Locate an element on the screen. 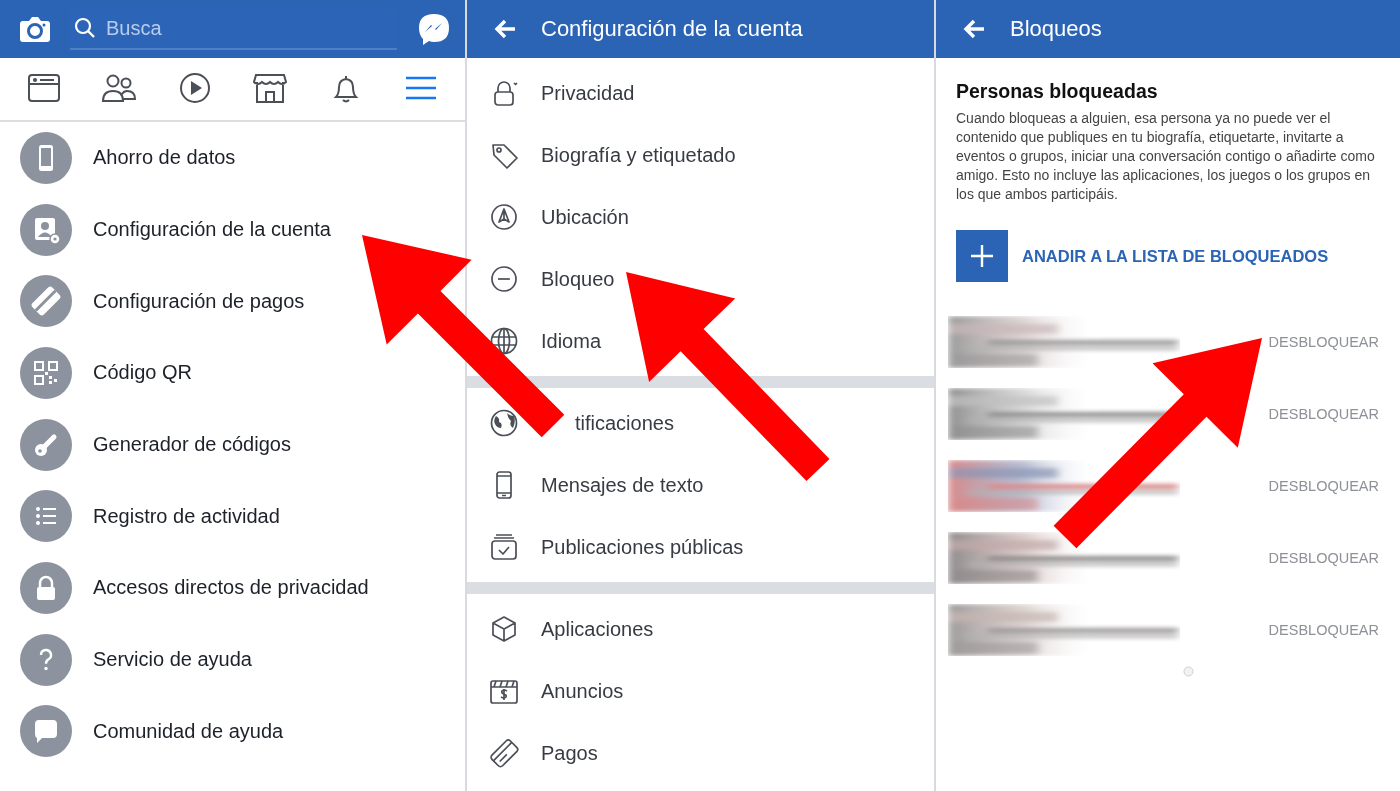 Image resolution: width=1400 pixels, height=791 pixels. menu-item: Configuración de pagos is located at coordinates (199, 301).